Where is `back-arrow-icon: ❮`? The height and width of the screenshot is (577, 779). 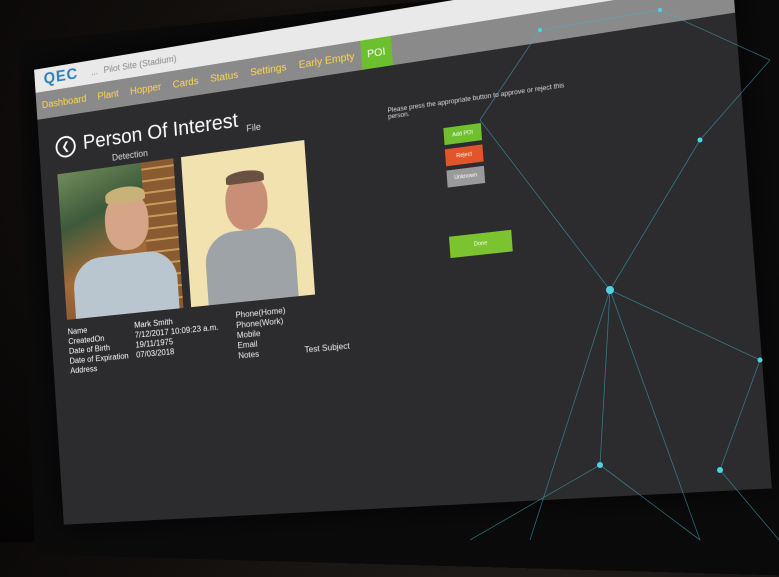 back-arrow-icon: ❮ is located at coordinates (65, 146).